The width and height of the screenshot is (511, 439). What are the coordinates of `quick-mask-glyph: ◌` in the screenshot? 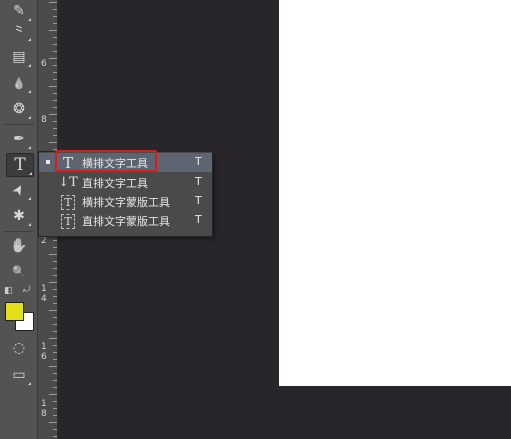 It's located at (19, 348).